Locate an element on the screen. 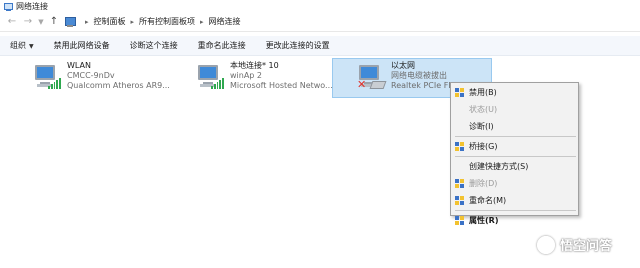 This screenshot has width=640, height=268. breadcrumb: ▸ 控制面板 ▸ 所有控制面板项 ▸ 网络连接 is located at coordinates (152, 22).